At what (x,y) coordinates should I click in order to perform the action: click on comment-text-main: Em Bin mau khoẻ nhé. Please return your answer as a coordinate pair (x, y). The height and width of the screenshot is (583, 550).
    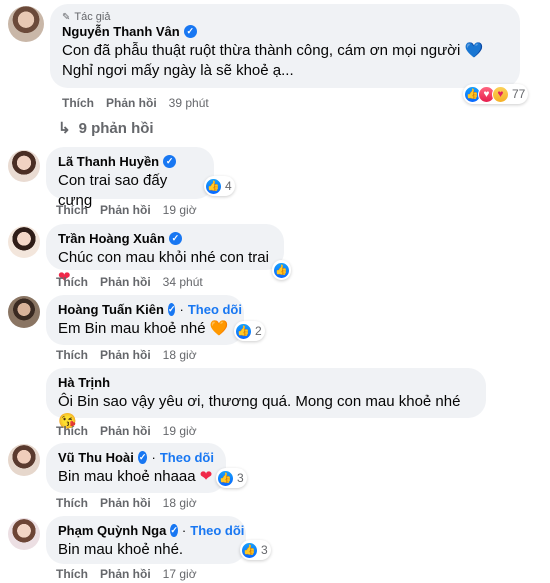
    Looking at the image, I should click on (132, 328).